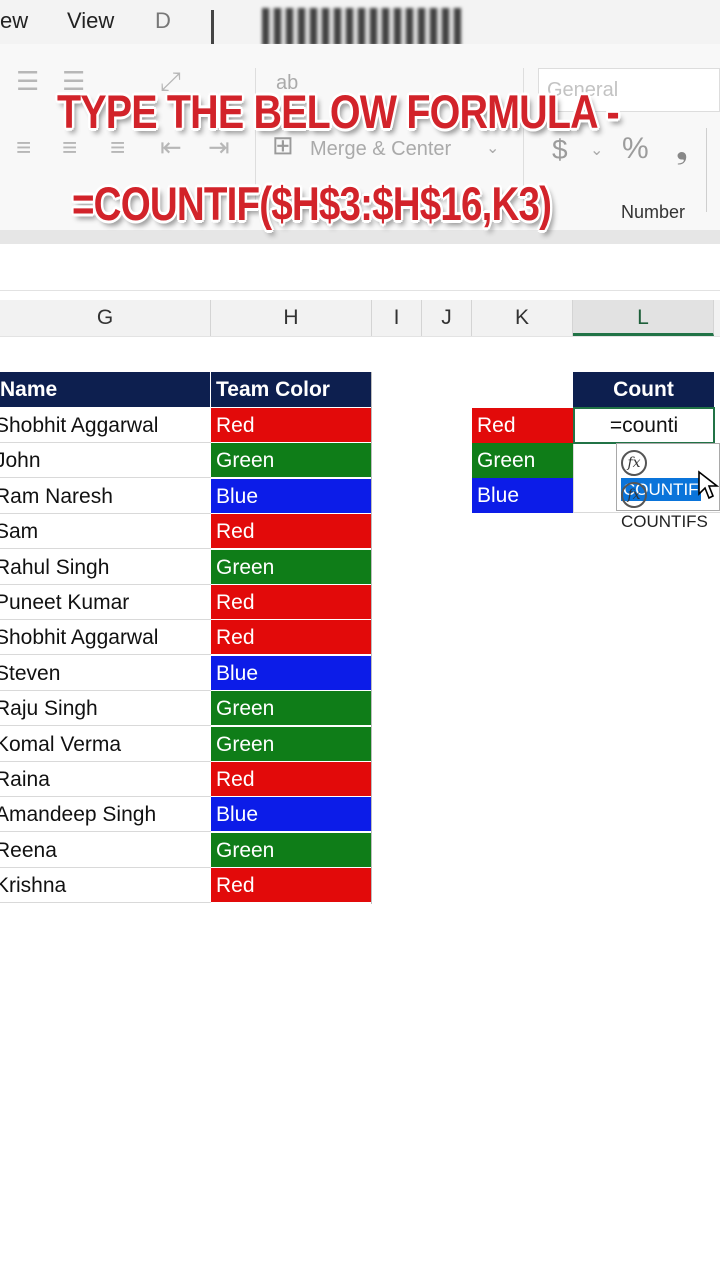 This screenshot has width=720, height=1280. Describe the element at coordinates (14, 21) in the screenshot. I see `menu-item-view-partial: ew` at that location.